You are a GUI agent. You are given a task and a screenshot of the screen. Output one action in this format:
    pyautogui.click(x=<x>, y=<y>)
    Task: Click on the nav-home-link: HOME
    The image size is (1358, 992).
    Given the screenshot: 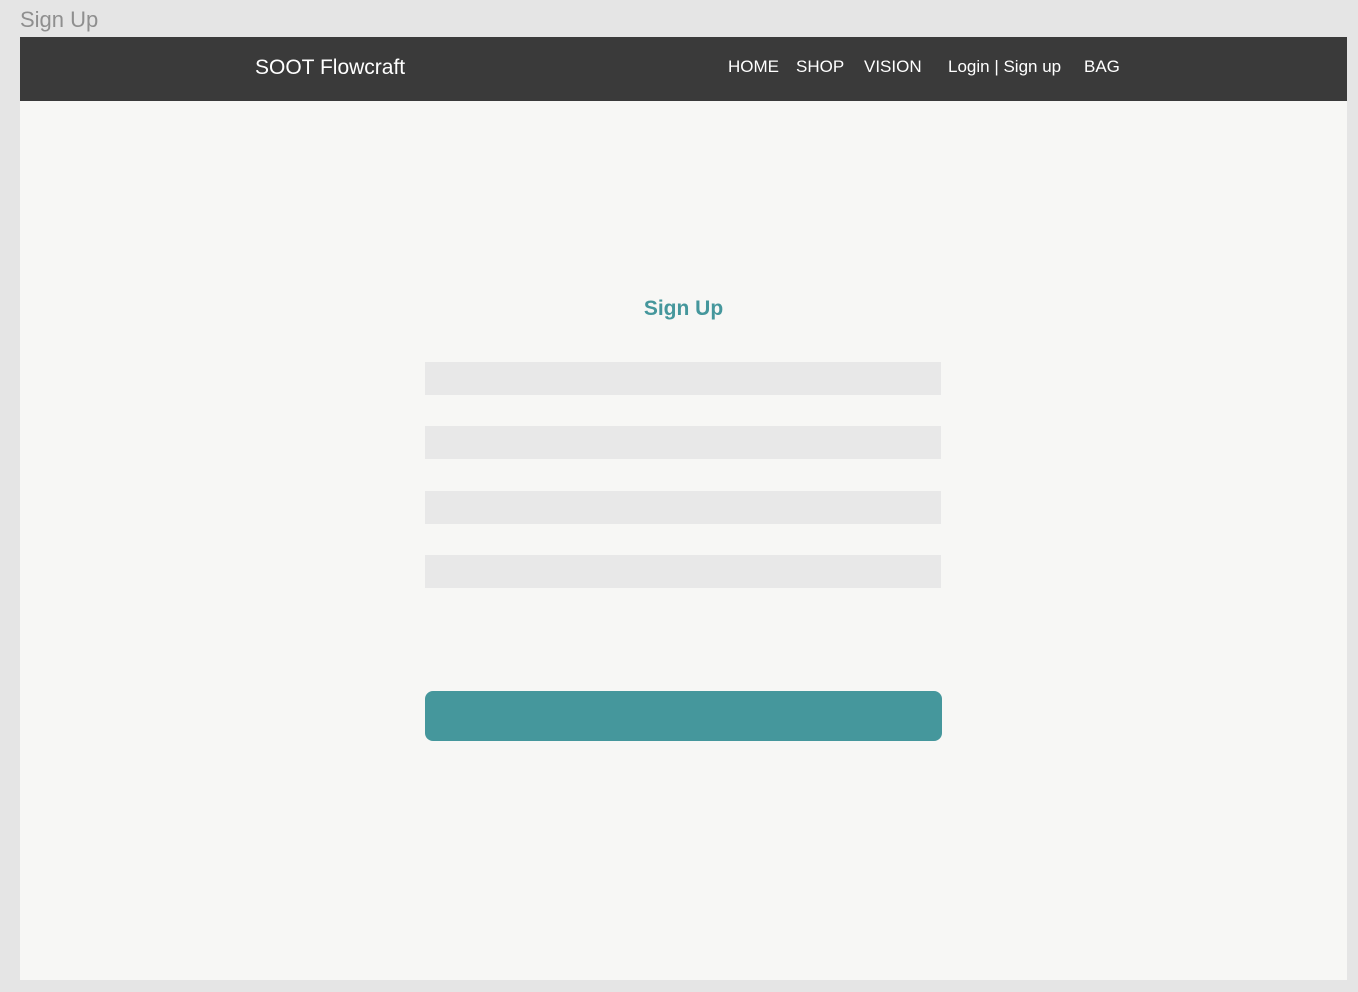 What is the action you would take?
    pyautogui.click(x=753, y=67)
    